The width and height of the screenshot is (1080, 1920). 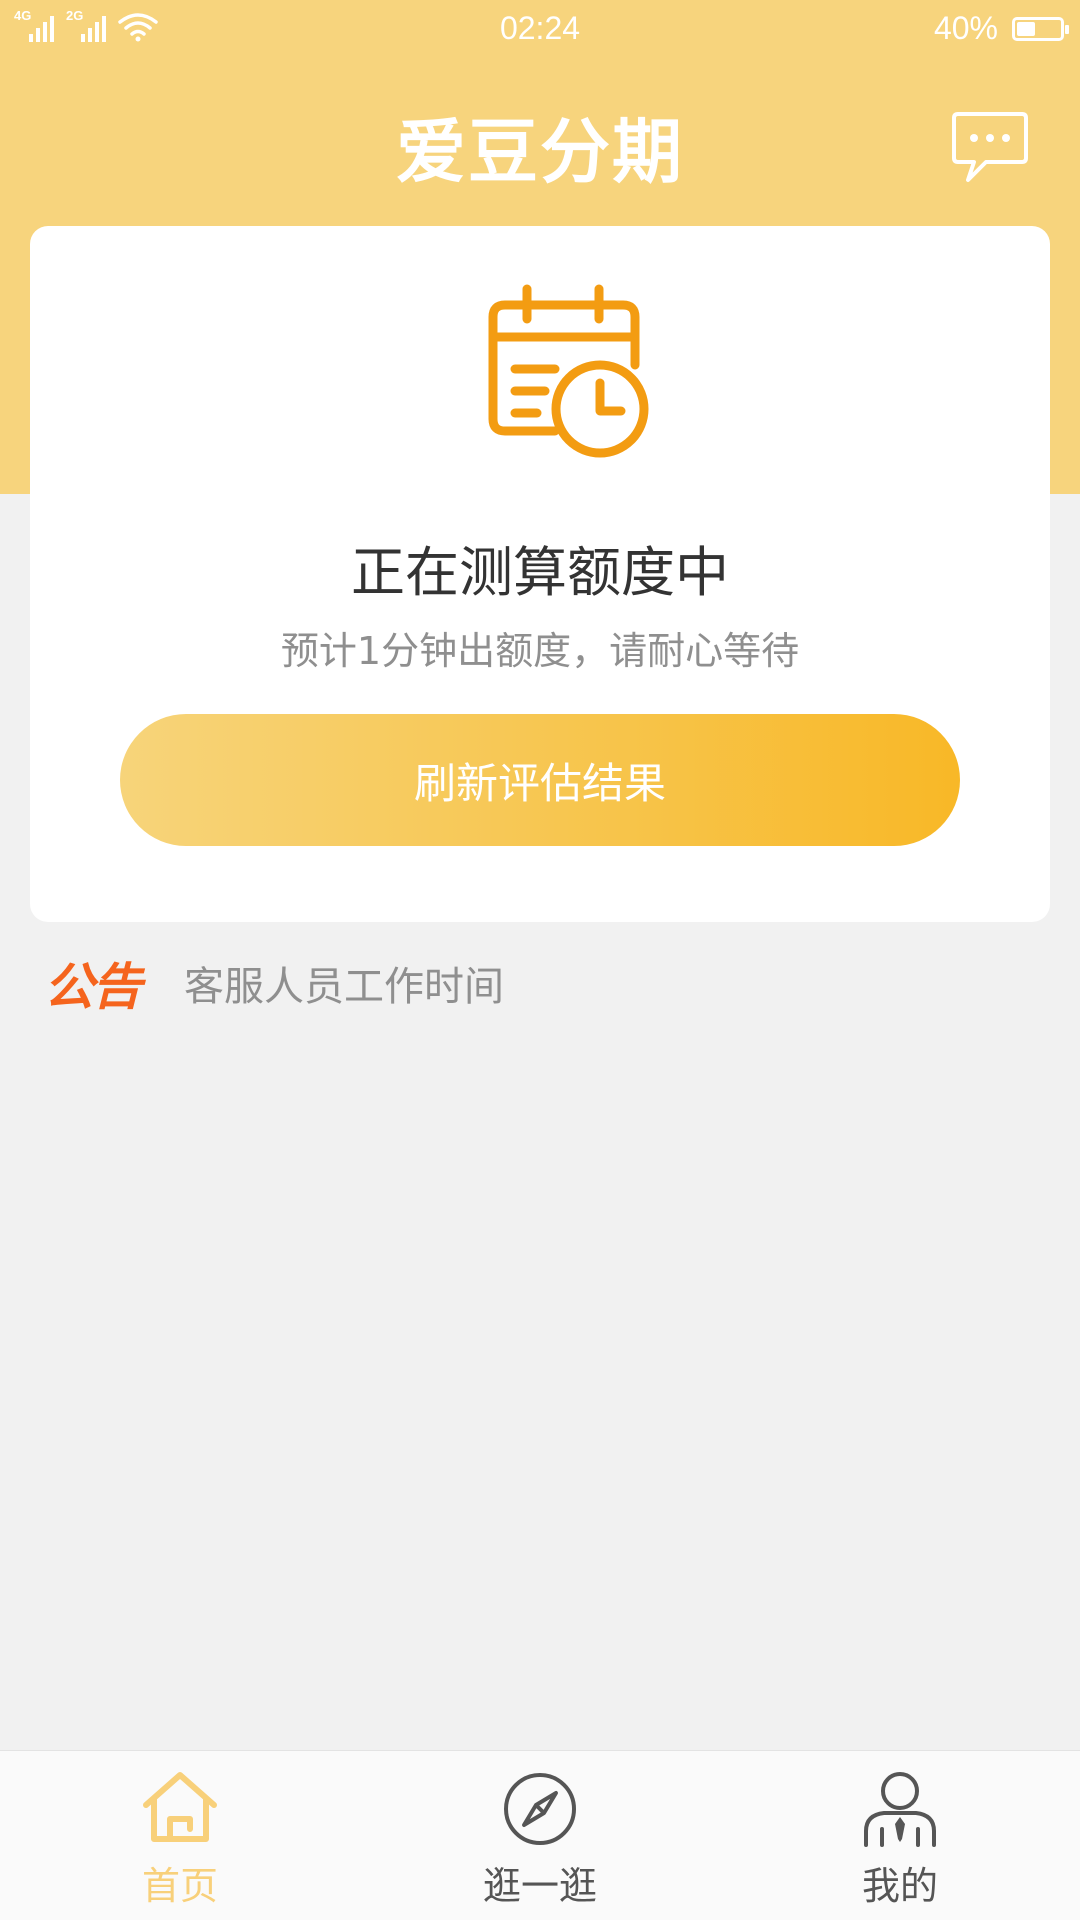 I want to click on tab-mine: 我的, so click(x=900, y=1835).